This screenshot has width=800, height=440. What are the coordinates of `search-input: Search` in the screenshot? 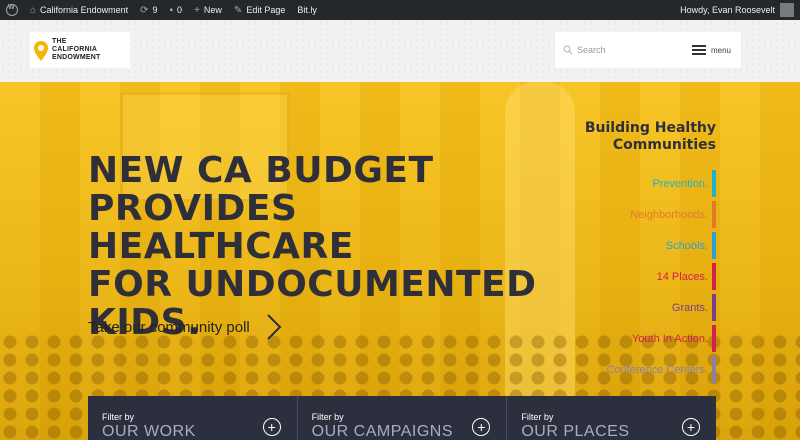 It's located at (627, 50).